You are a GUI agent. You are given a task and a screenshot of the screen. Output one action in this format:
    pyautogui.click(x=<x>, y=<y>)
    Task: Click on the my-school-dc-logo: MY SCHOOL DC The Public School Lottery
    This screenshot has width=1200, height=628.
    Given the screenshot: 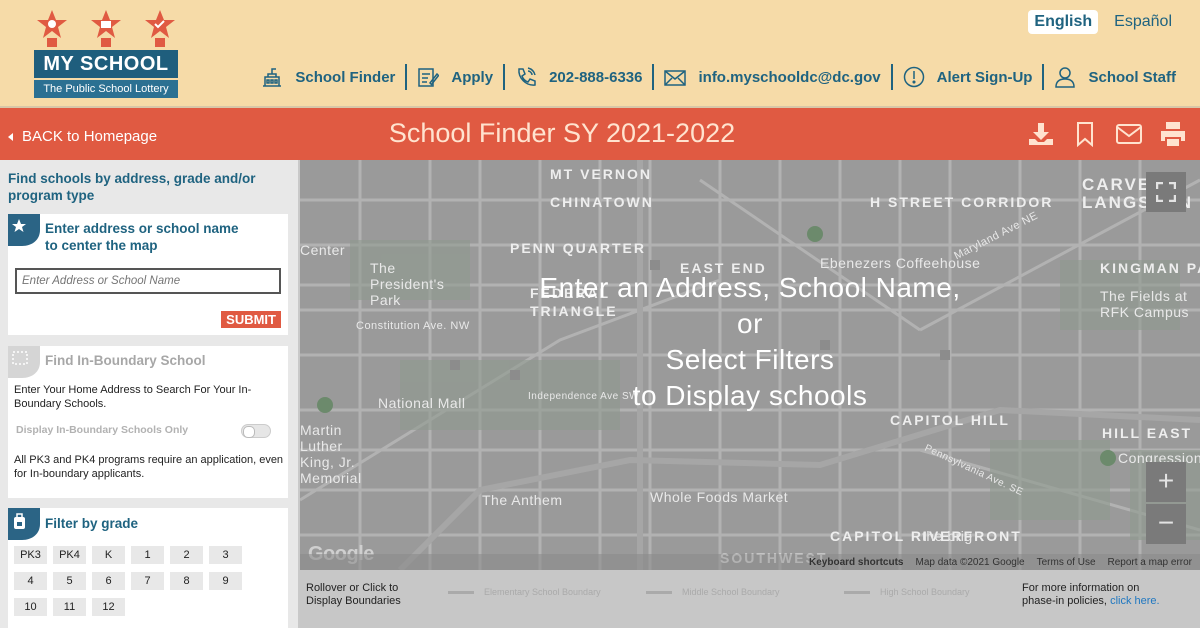 What is the action you would take?
    pyautogui.click(x=106, y=55)
    